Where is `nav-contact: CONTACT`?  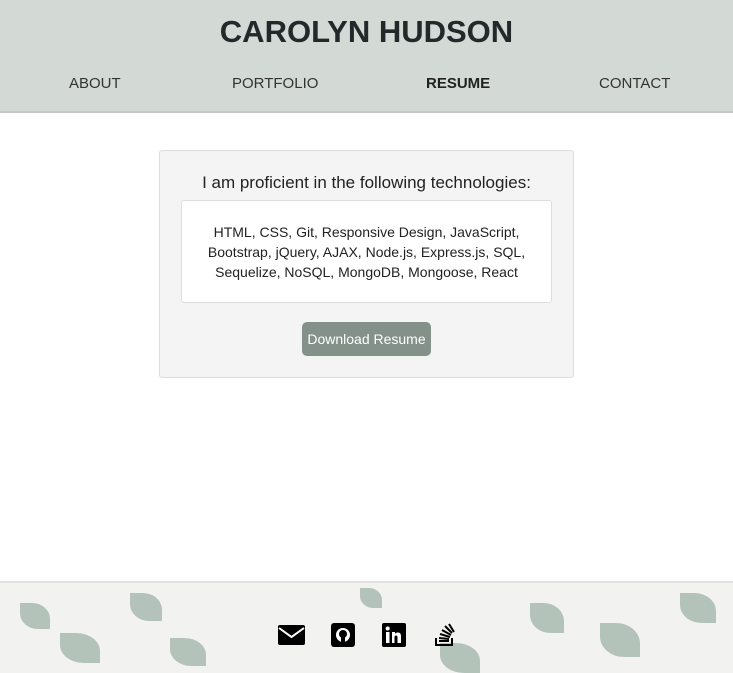 nav-contact: CONTACT is located at coordinates (634, 83).